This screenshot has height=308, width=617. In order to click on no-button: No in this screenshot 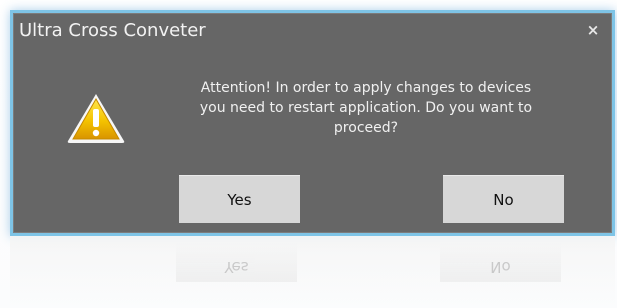, I will do `click(503, 199)`.